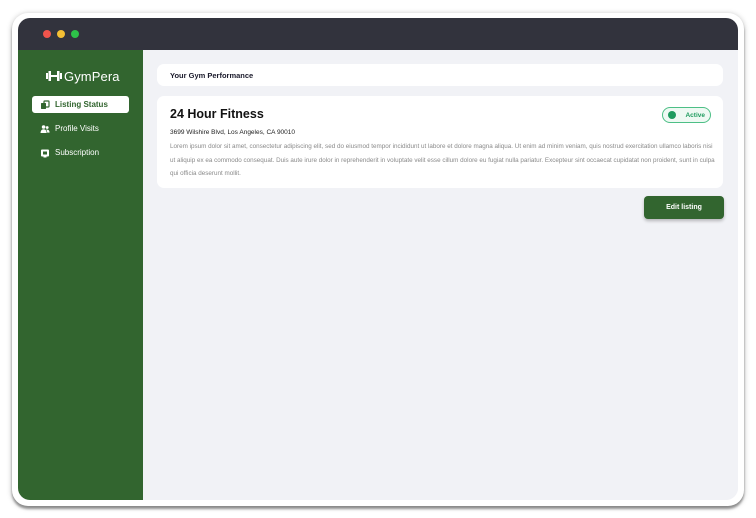 The width and height of the screenshot is (756, 518). I want to click on status-toggle: Active, so click(686, 115).